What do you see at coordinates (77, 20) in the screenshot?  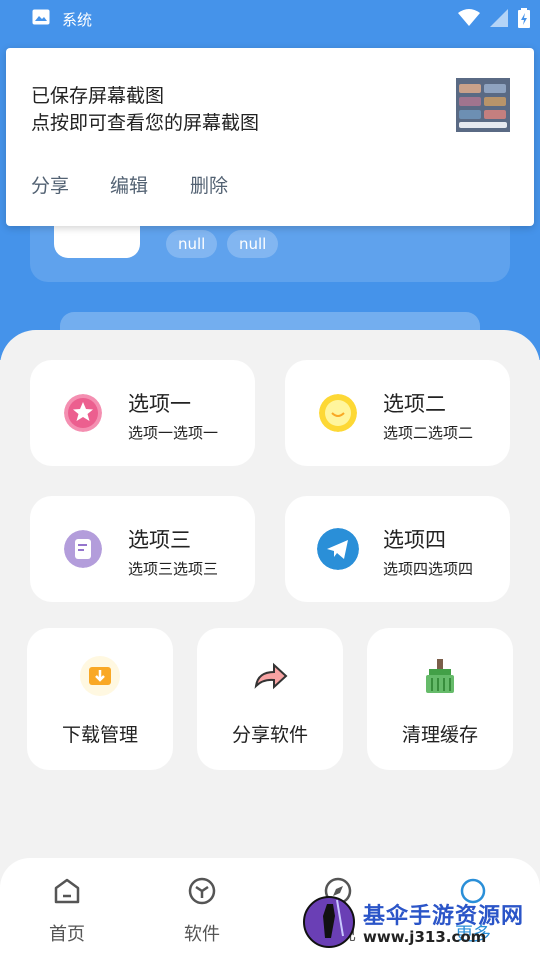 I see `status-app-label: 系统` at bounding box center [77, 20].